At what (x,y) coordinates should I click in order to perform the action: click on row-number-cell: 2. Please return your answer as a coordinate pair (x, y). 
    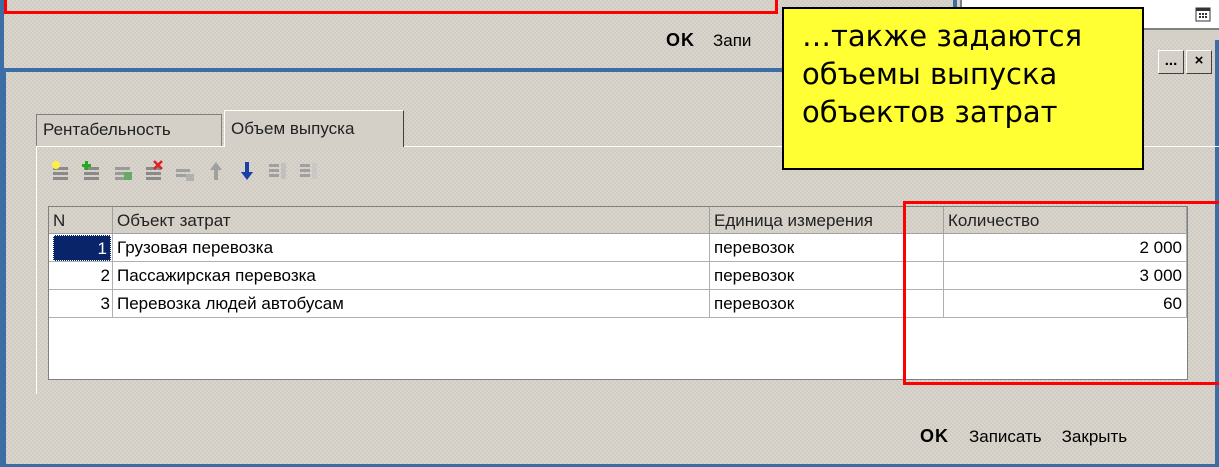
    Looking at the image, I should click on (81, 276).